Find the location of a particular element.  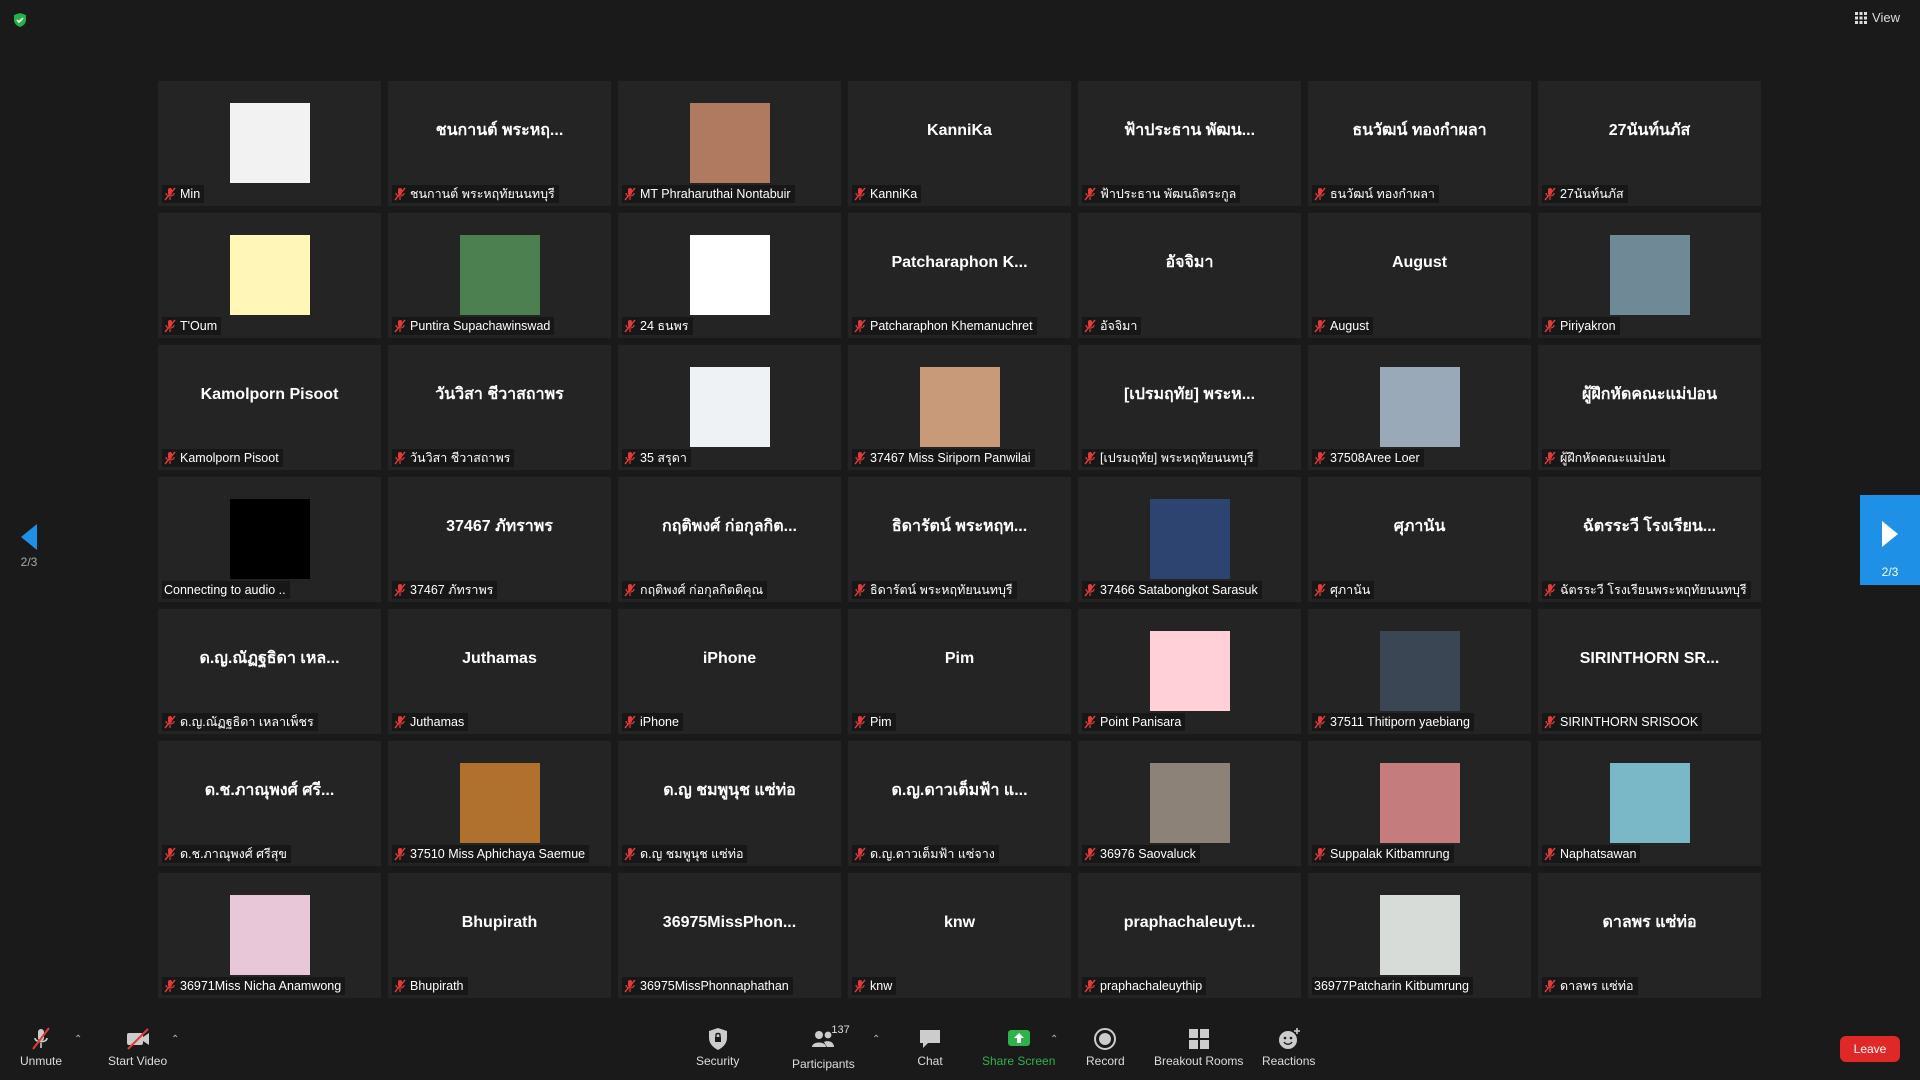

start-video-button: Start Video is located at coordinates (137, 1047).